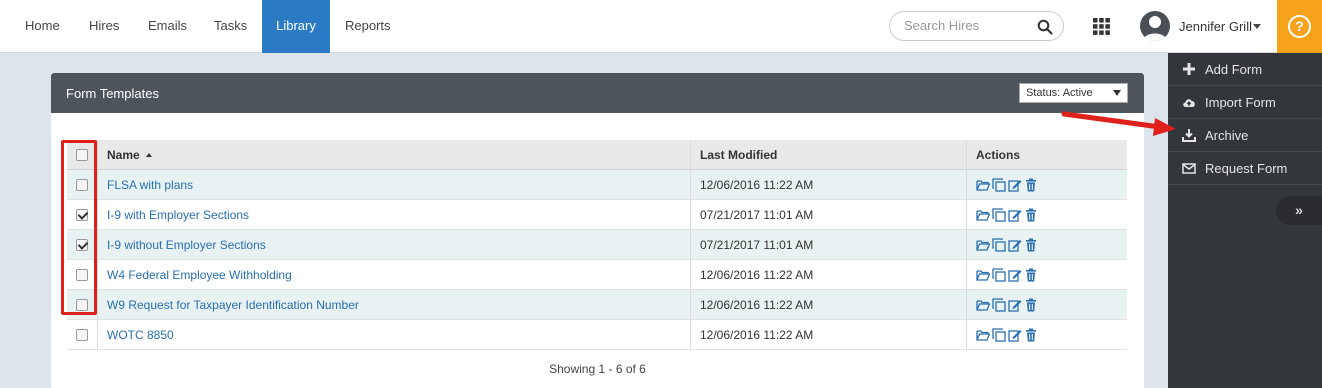 This screenshot has height=388, width=1322. What do you see at coordinates (199, 275) in the screenshot?
I see `template-name-link: W4 Federal Employee Withholding` at bounding box center [199, 275].